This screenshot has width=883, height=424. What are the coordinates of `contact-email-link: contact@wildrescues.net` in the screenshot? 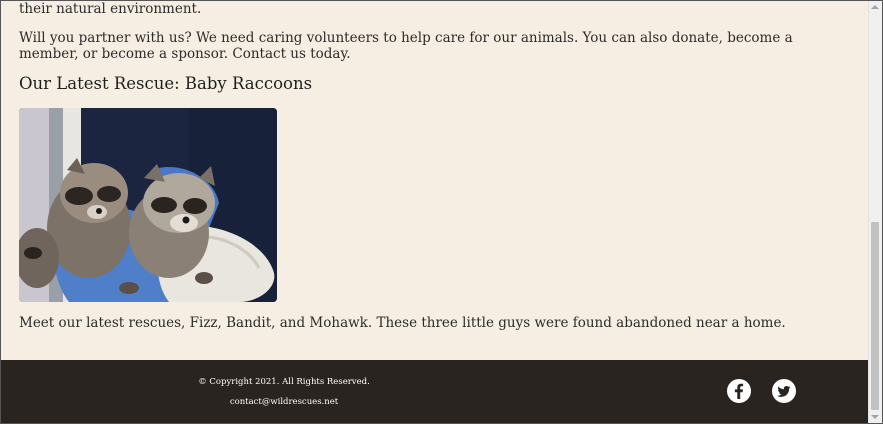 It's located at (284, 402).